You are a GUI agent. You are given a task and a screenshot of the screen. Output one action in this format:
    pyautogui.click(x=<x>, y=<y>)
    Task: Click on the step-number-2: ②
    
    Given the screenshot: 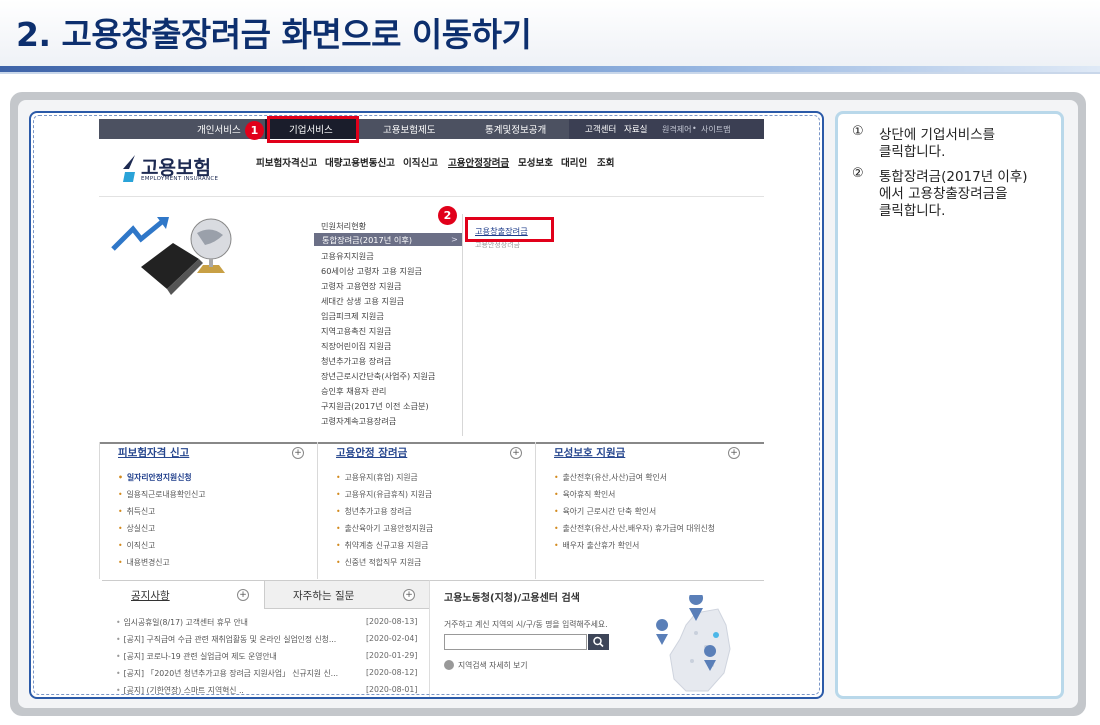 What is the action you would take?
    pyautogui.click(x=858, y=173)
    